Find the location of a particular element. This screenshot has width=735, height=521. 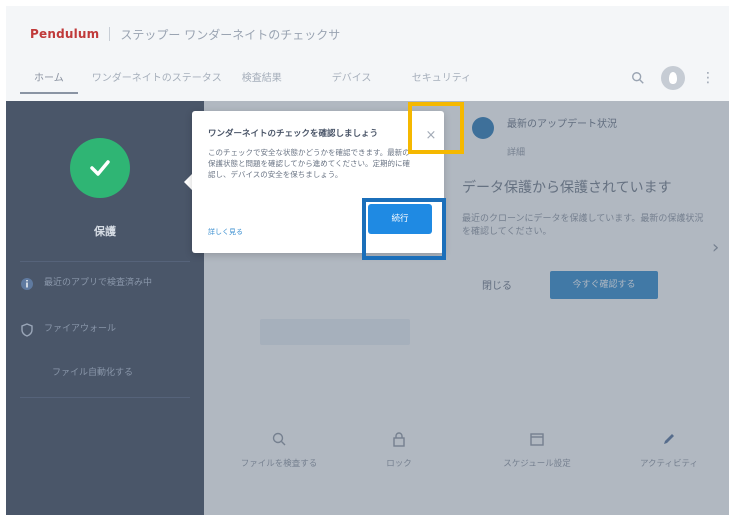

popover-arrow is located at coordinates (188, 182).